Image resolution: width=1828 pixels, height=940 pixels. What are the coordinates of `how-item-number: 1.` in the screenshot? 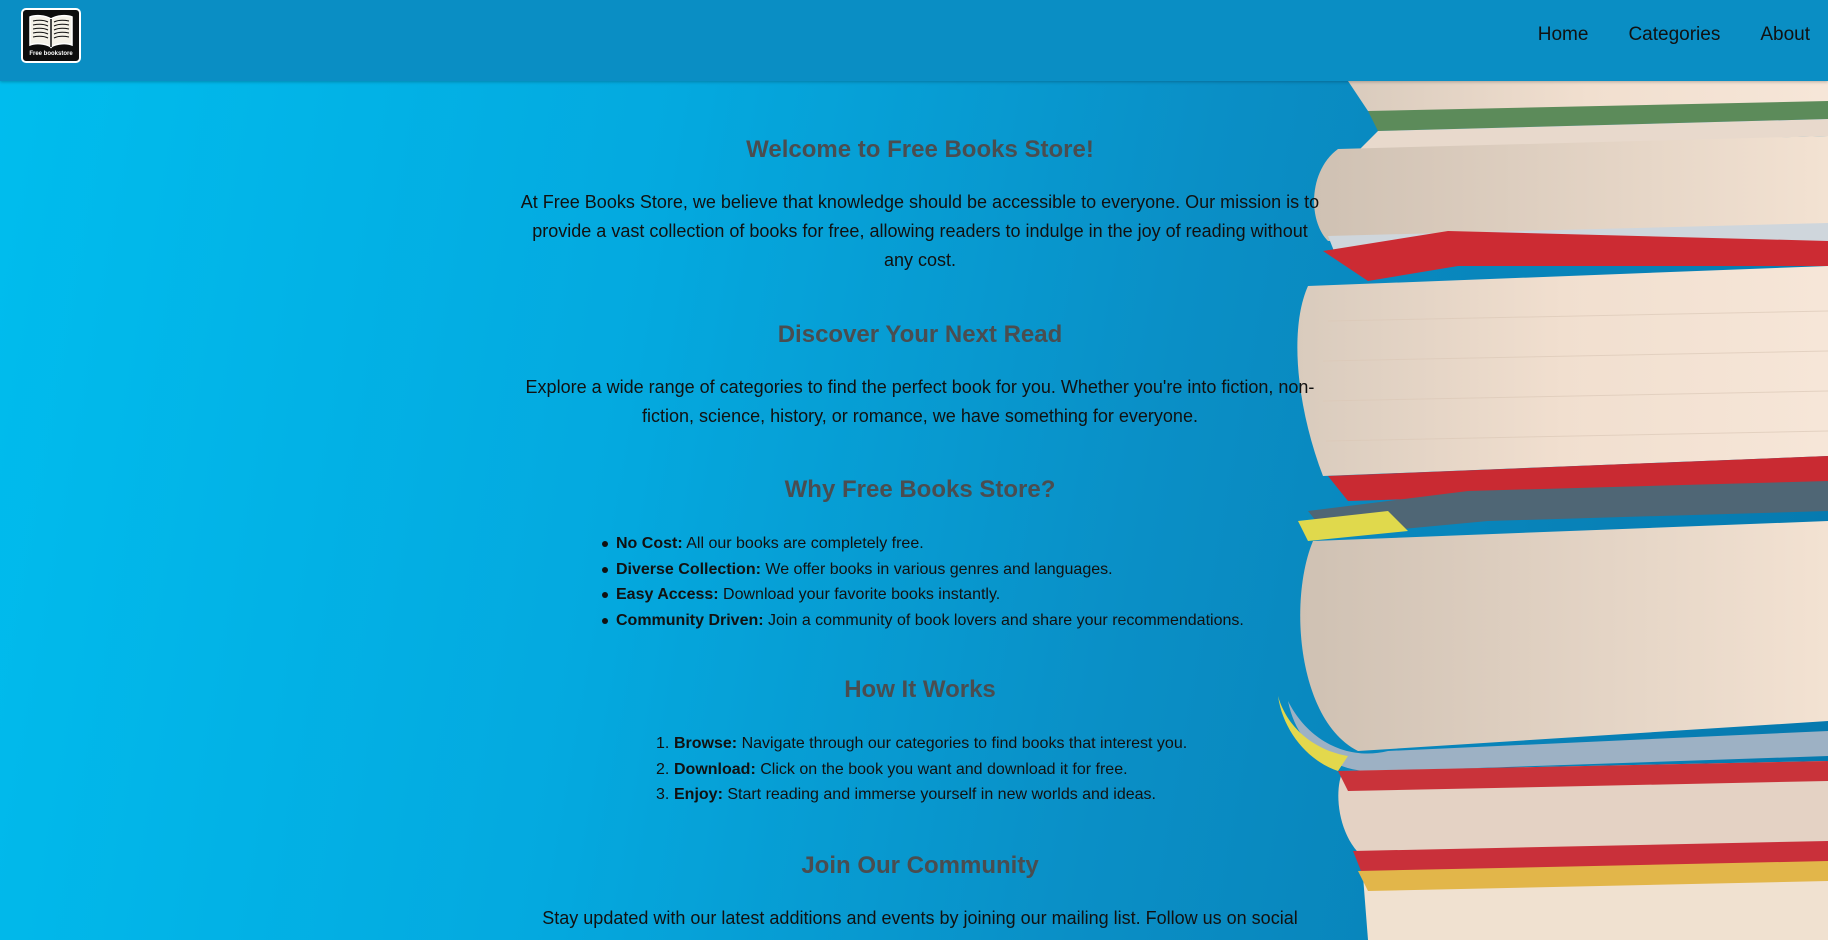 It's located at (663, 743).